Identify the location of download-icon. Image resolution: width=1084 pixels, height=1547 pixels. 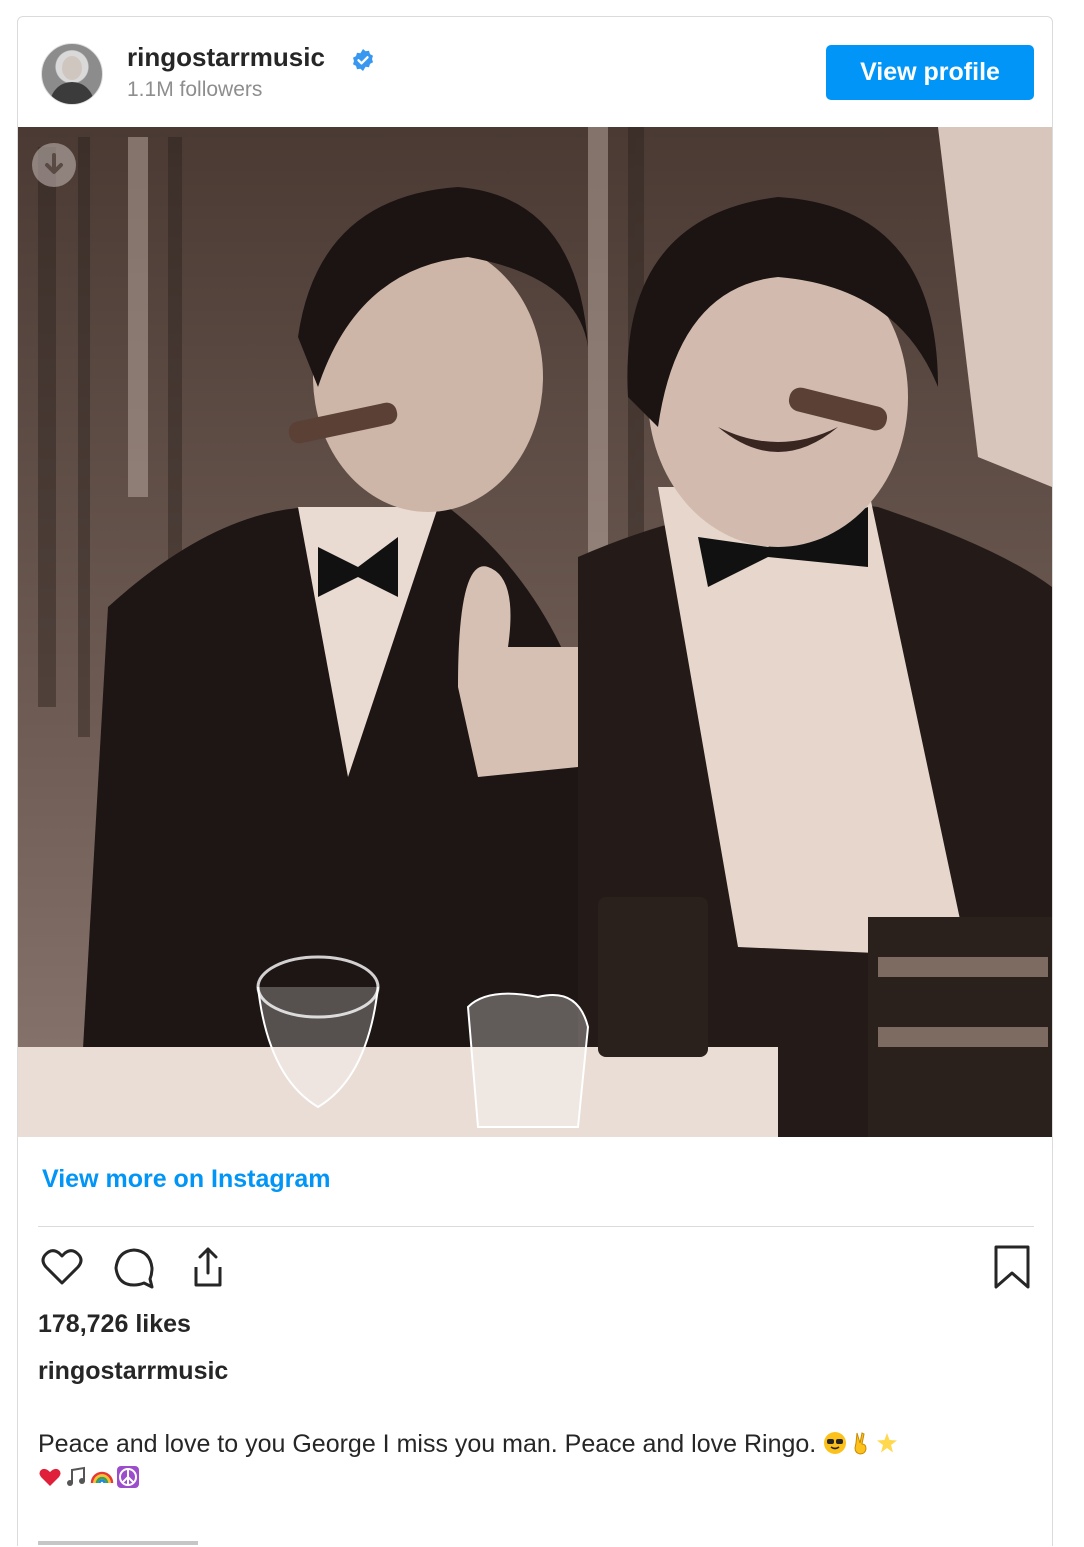
(54, 165).